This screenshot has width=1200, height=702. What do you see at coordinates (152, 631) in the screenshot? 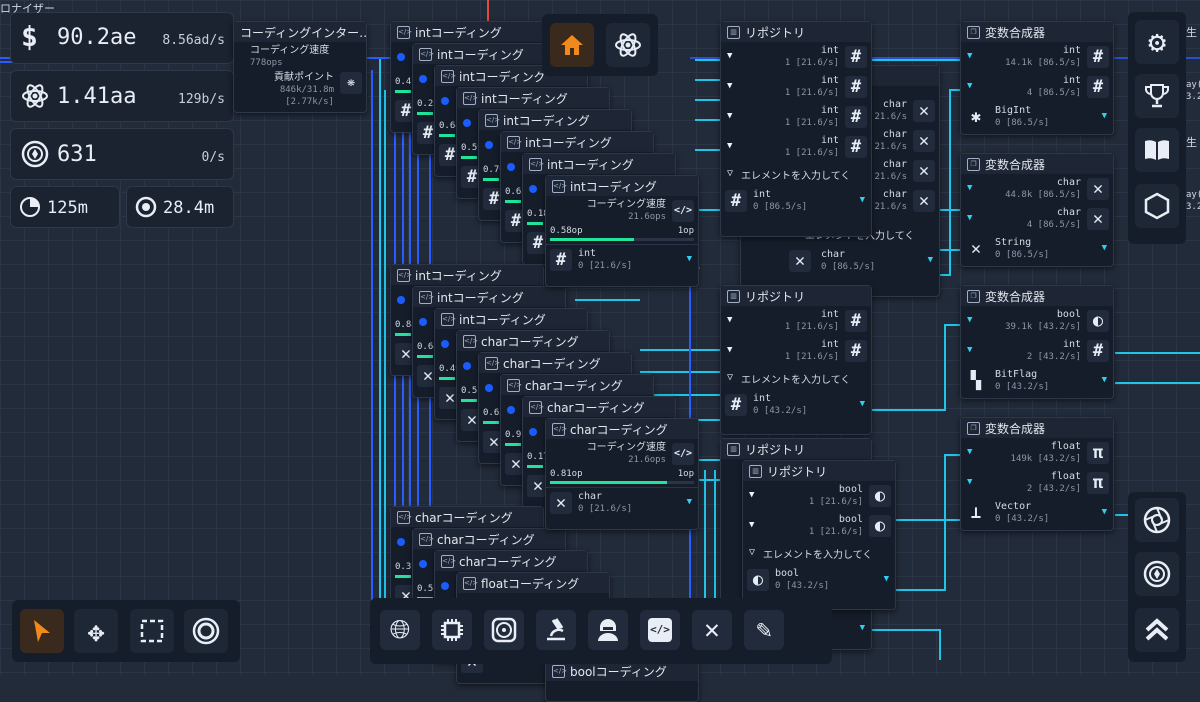
I see `box-select-tool-button` at bounding box center [152, 631].